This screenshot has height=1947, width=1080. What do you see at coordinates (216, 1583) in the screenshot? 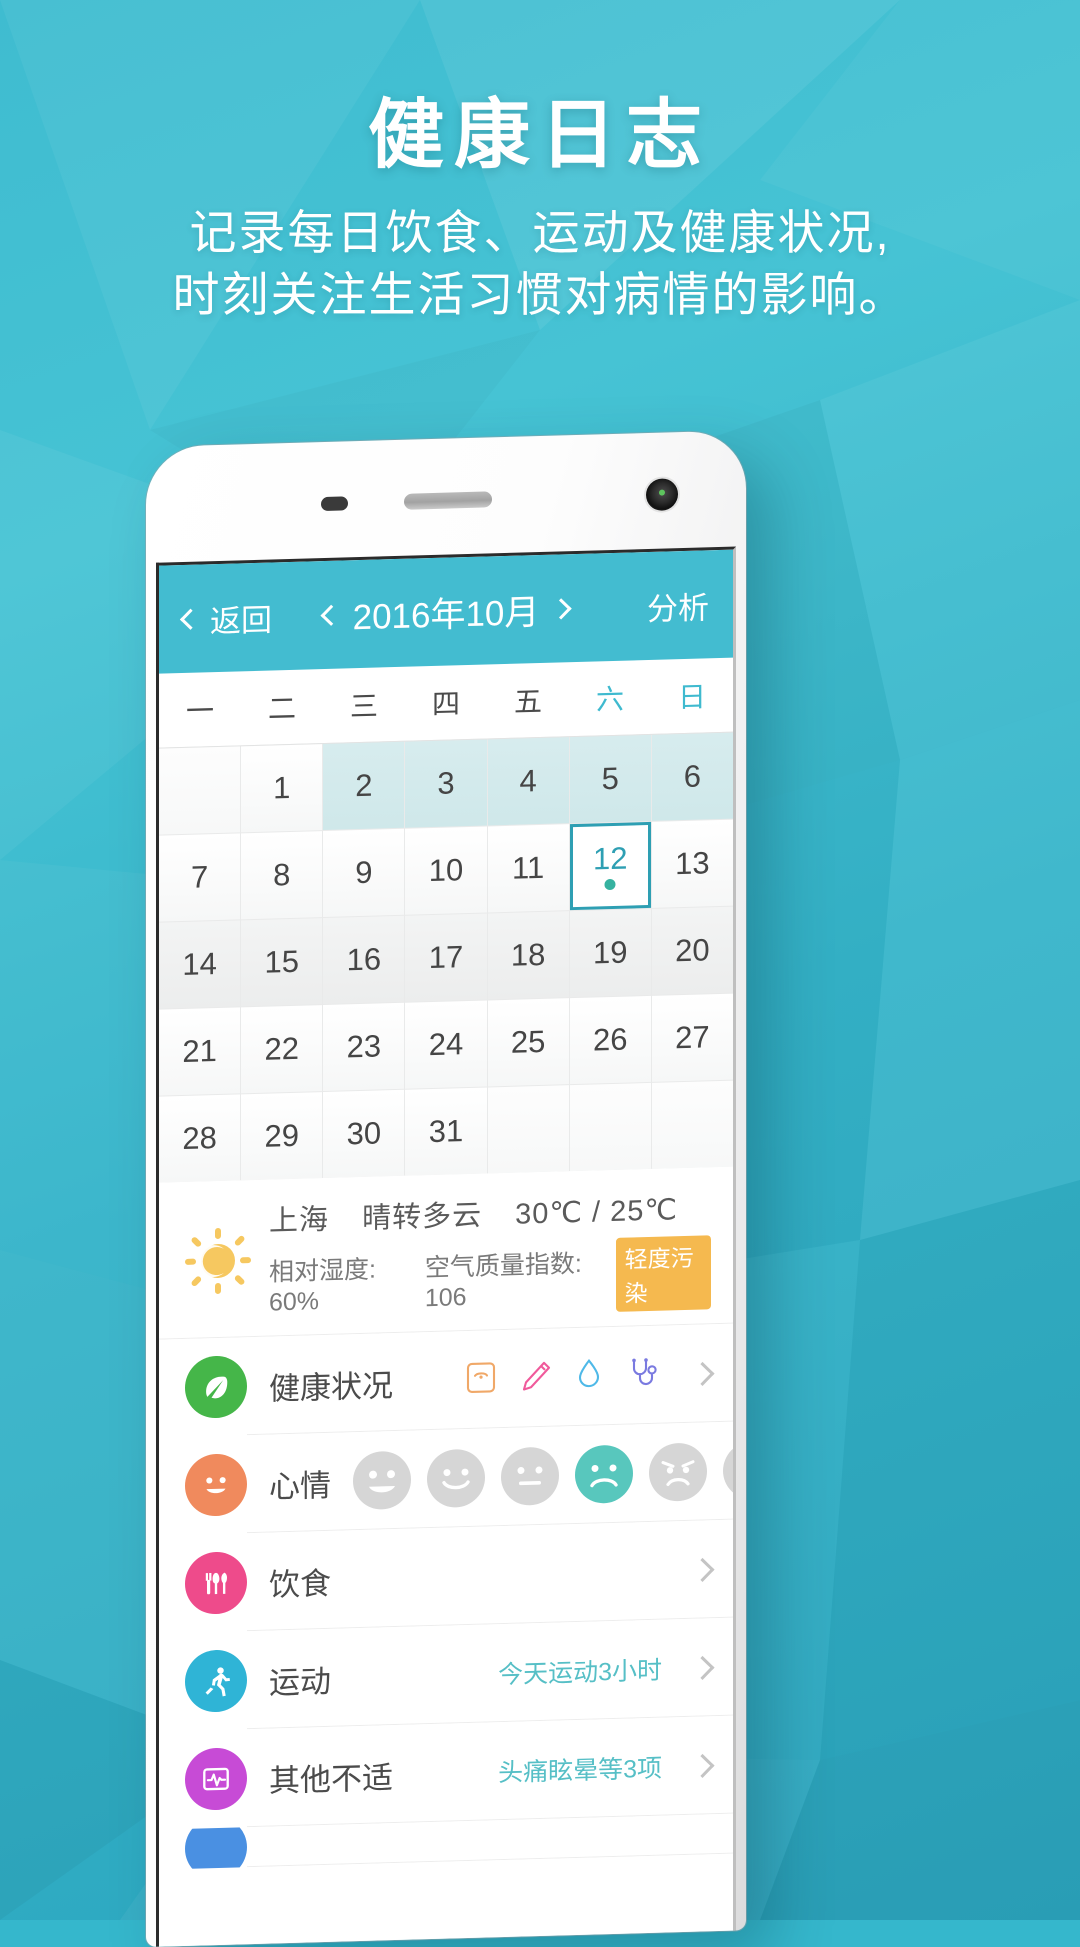
I see `cutlery-icon` at bounding box center [216, 1583].